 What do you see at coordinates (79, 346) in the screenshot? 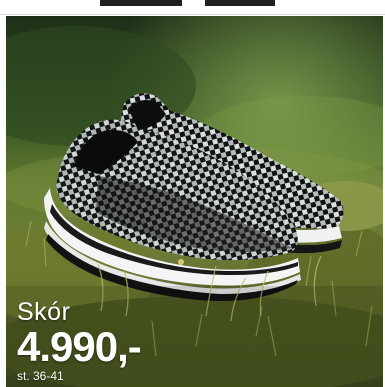
I see `product-price: 4.990,-` at bounding box center [79, 346].